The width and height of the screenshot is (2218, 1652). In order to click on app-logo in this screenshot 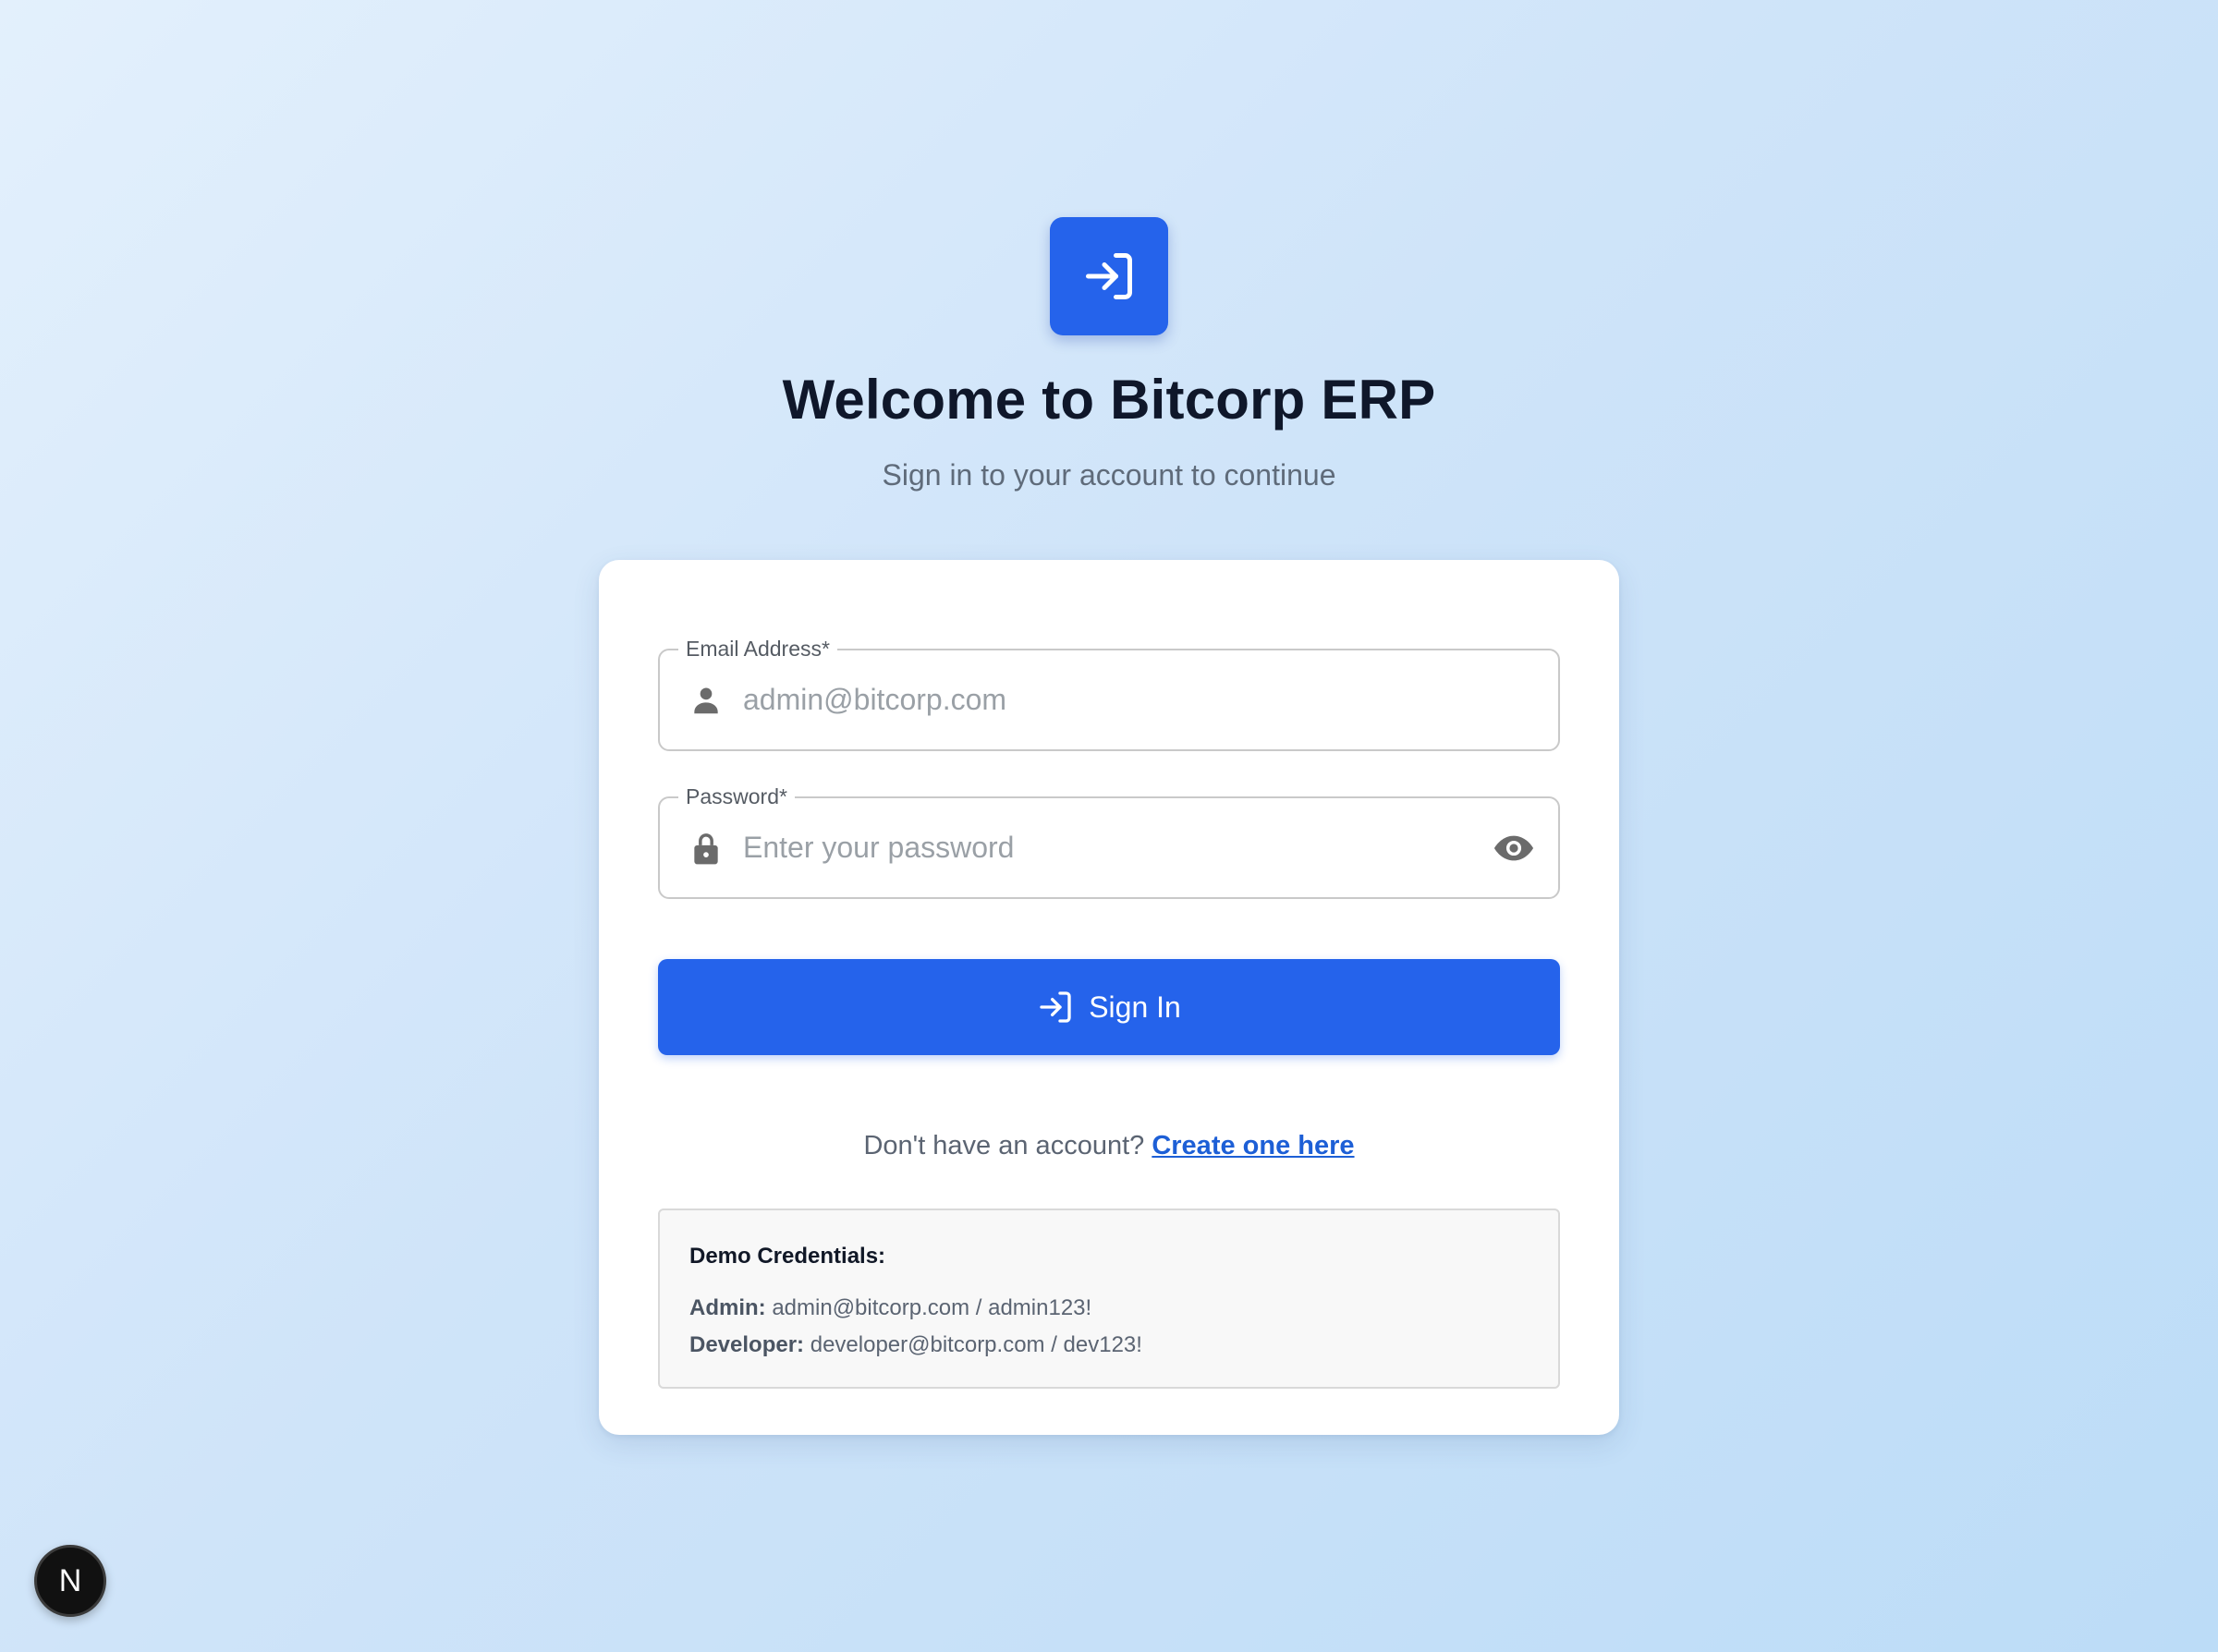, I will do `click(1109, 276)`.